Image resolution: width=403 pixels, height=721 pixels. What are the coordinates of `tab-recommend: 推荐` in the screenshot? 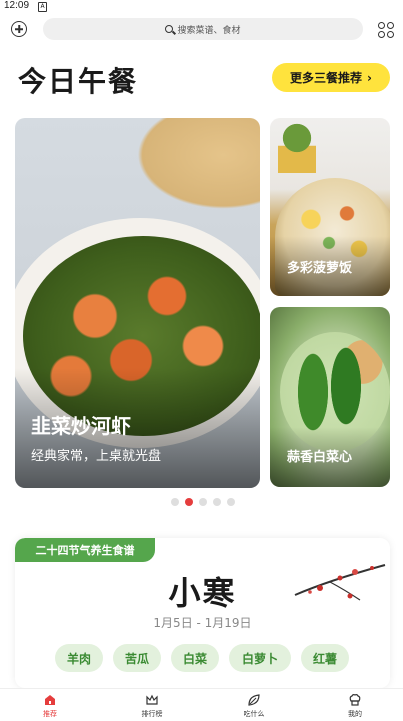 It's located at (50, 706).